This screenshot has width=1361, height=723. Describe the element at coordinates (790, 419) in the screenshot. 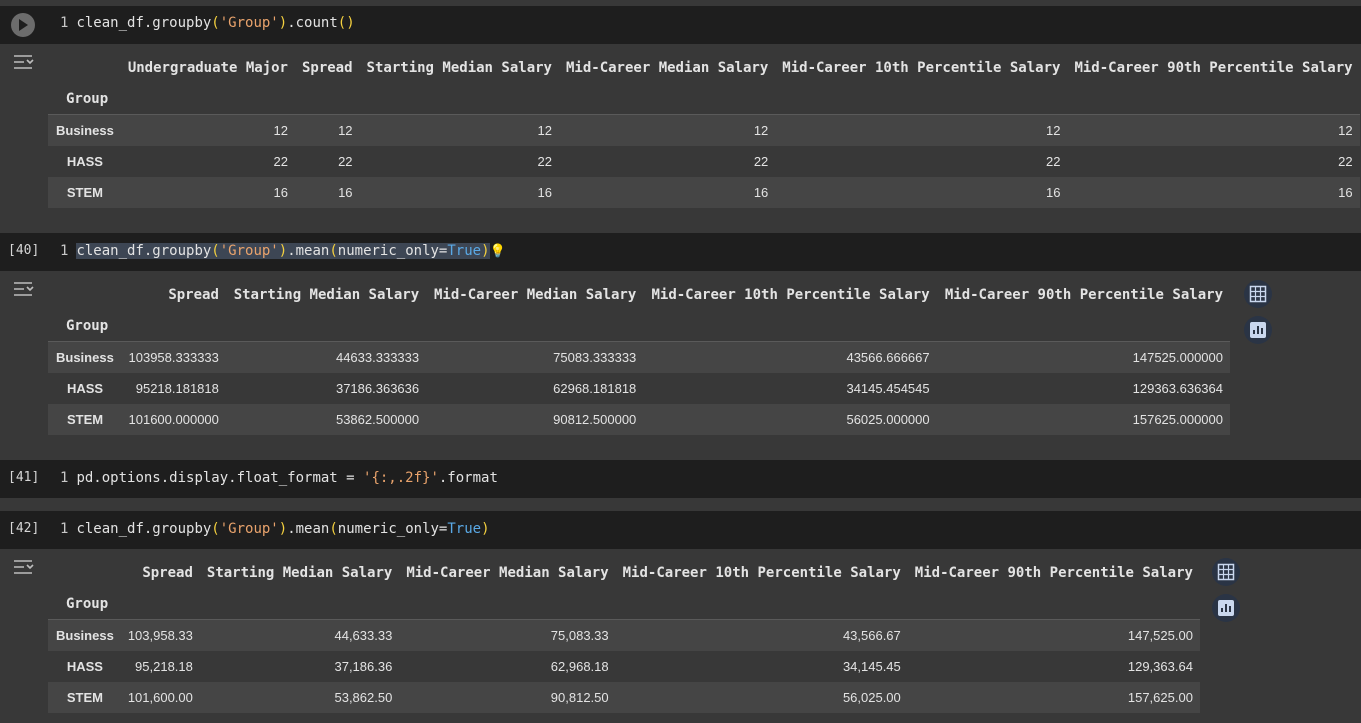

I see `table-cell: 56025.000000` at that location.